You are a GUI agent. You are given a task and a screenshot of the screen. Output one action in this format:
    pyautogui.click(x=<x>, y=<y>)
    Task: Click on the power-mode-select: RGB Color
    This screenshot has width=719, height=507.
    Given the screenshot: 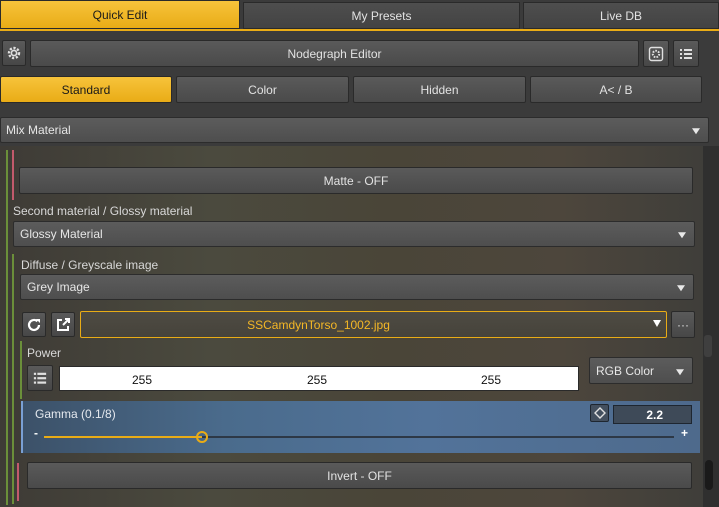 What is the action you would take?
    pyautogui.click(x=641, y=370)
    